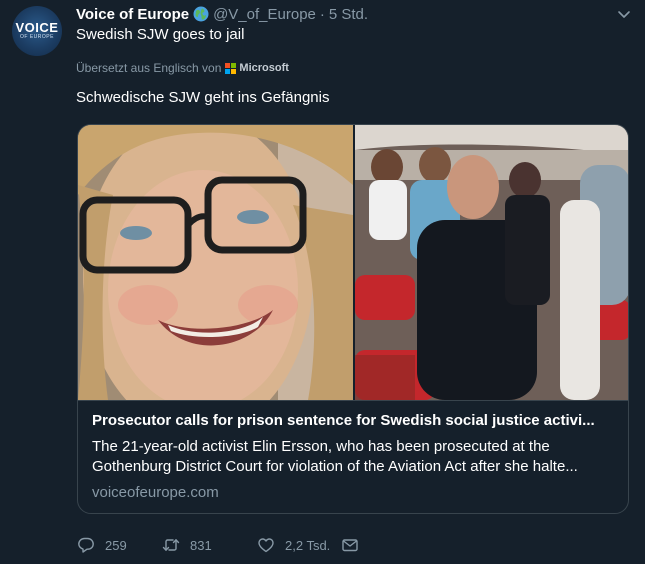 The width and height of the screenshot is (645, 564). I want to click on retweet-button: 831, so click(209, 545).